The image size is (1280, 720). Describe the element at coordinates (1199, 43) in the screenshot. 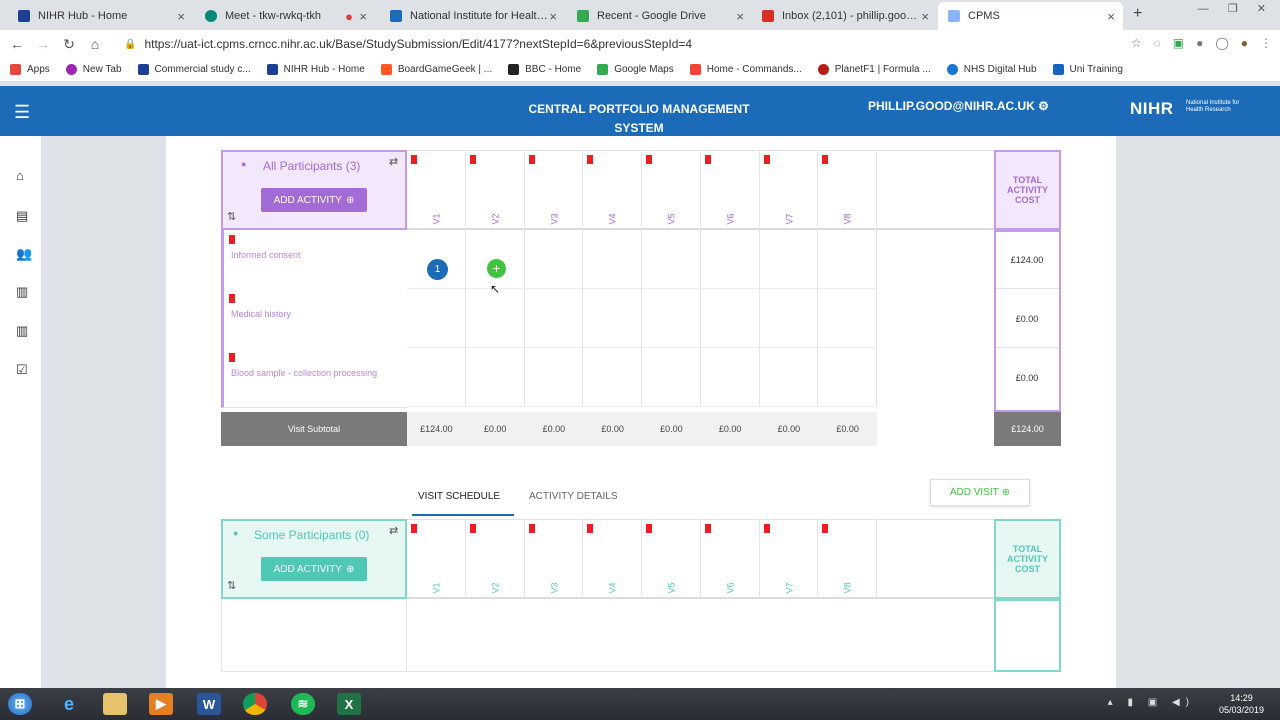

I see `extension-icon: ●` at that location.